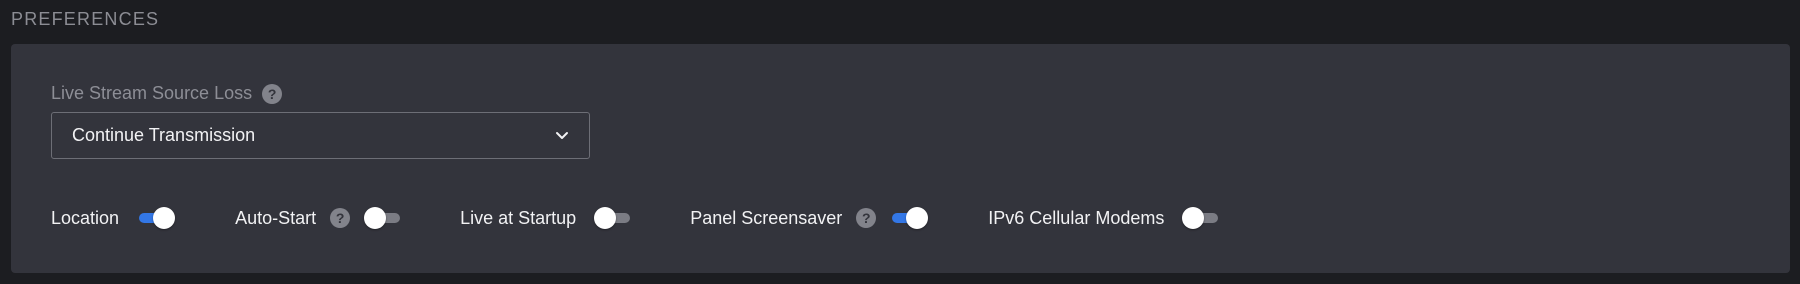 The width and height of the screenshot is (1800, 284). I want to click on source-loss-label: Live Stream Source Loss, so click(152, 93).